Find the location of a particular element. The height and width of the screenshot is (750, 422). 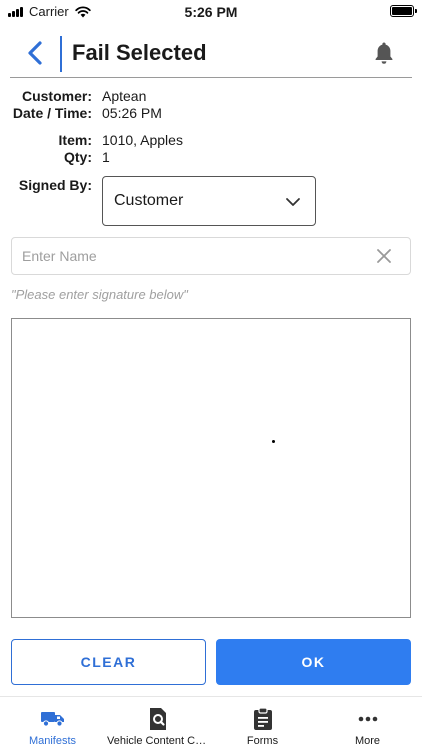

back-button is located at coordinates (35, 53).